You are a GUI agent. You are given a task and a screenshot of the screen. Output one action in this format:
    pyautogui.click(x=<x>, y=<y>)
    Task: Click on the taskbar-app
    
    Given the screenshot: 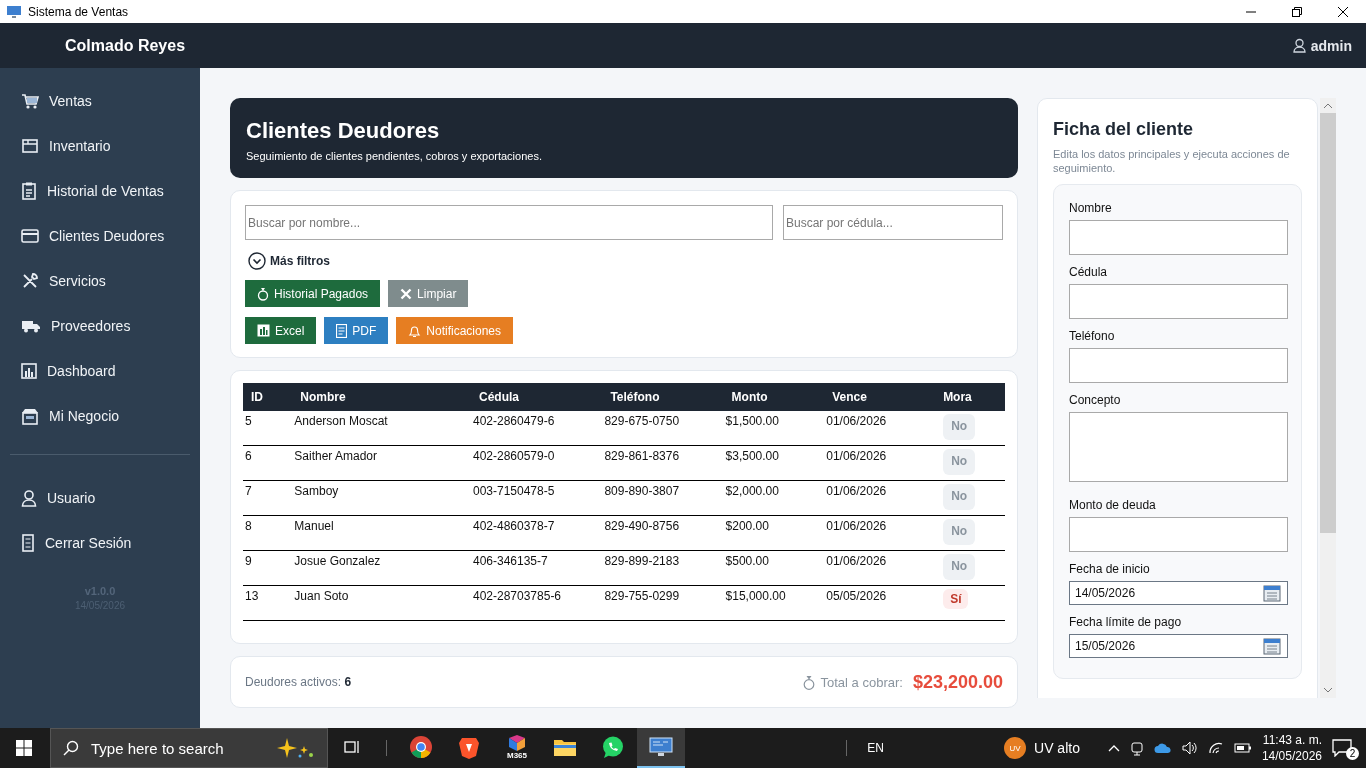 What is the action you would take?
    pyautogui.click(x=661, y=748)
    